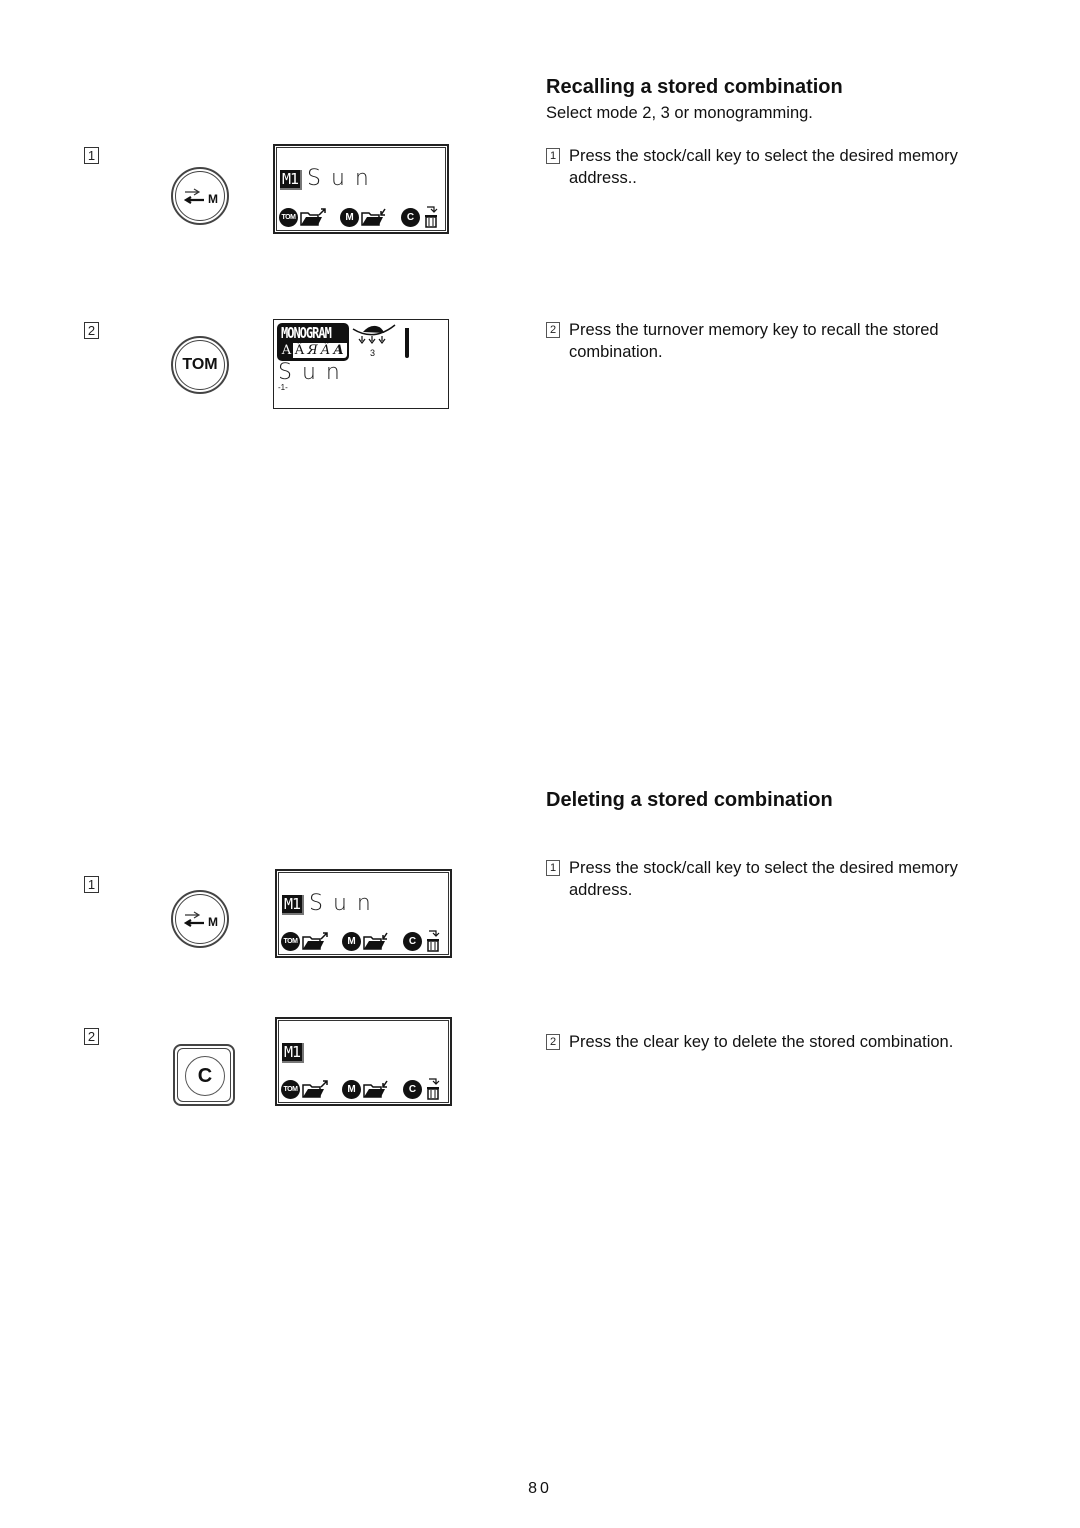 The height and width of the screenshot is (1528, 1080). What do you see at coordinates (363, 1061) in the screenshot?
I see `lcd-display-memory-cleared: M1 TOM M C` at bounding box center [363, 1061].